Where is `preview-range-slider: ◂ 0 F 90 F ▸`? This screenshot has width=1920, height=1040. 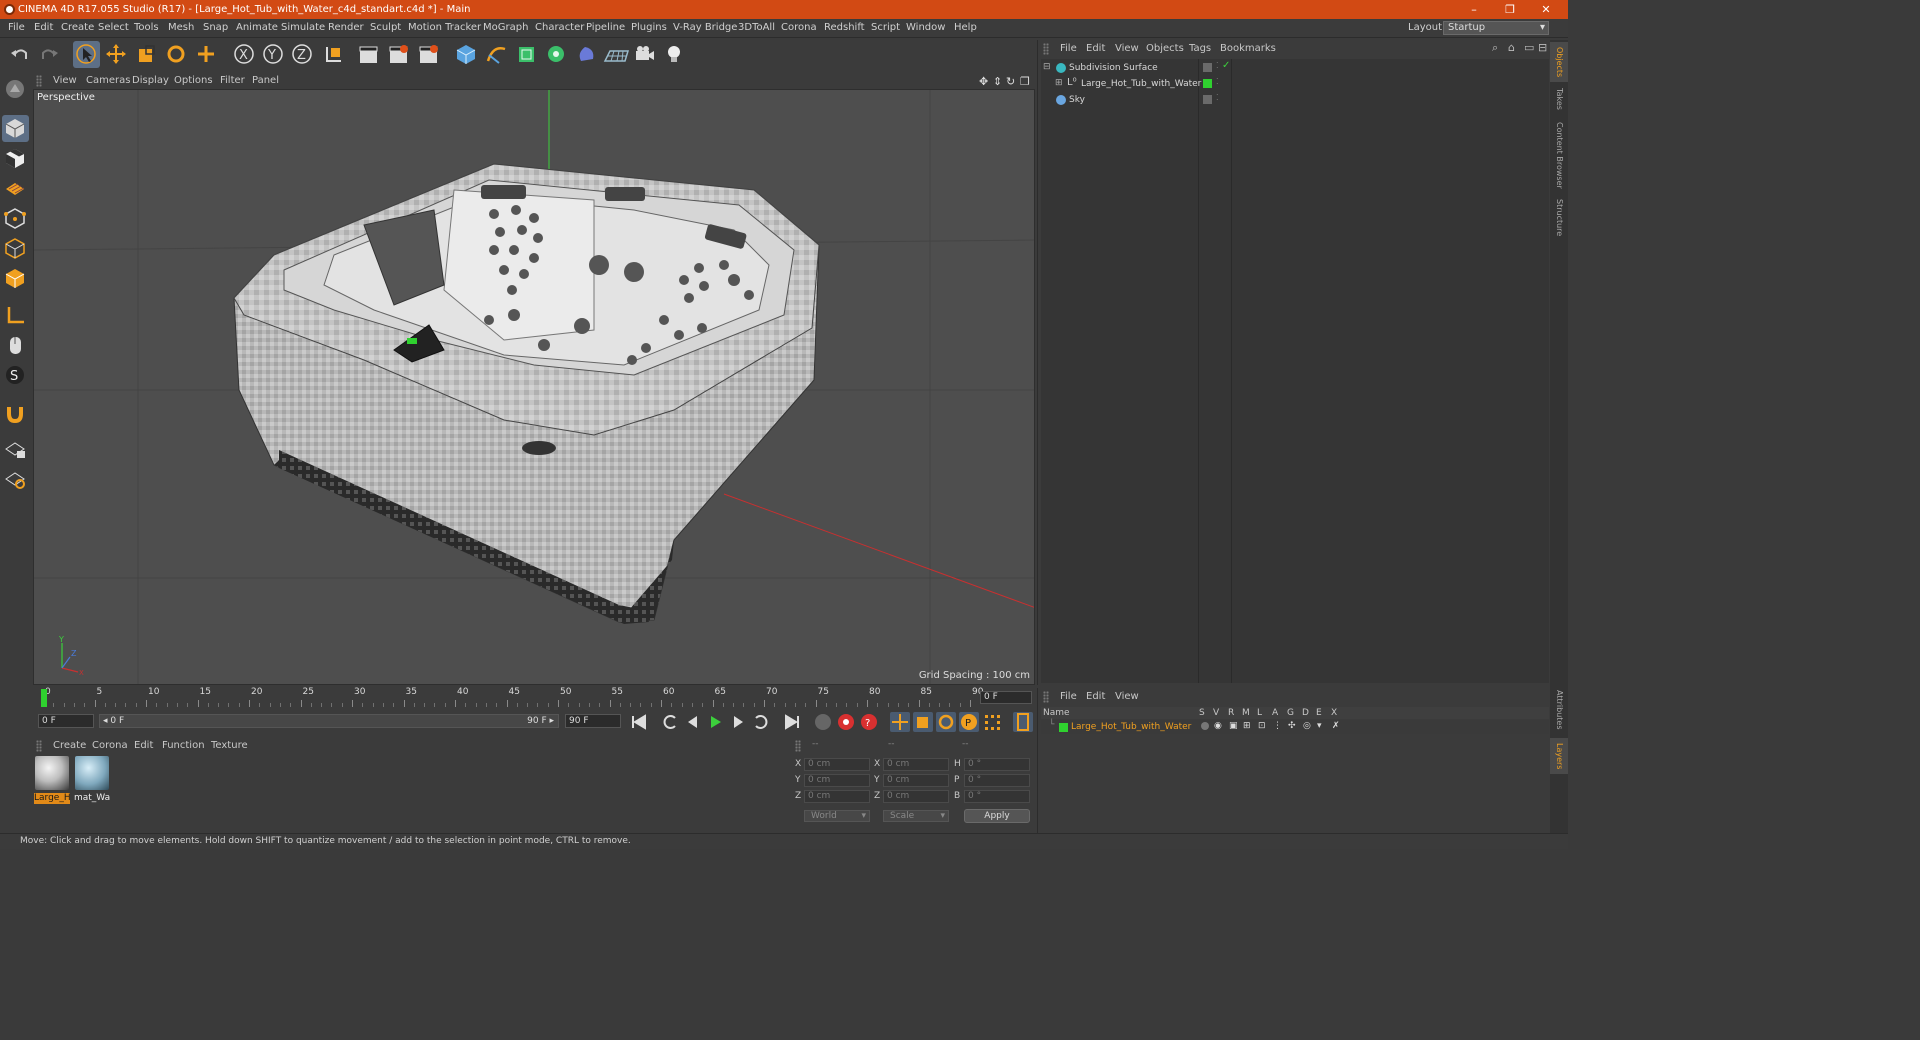 preview-range-slider: ◂ 0 F 90 F ▸ is located at coordinates (329, 721).